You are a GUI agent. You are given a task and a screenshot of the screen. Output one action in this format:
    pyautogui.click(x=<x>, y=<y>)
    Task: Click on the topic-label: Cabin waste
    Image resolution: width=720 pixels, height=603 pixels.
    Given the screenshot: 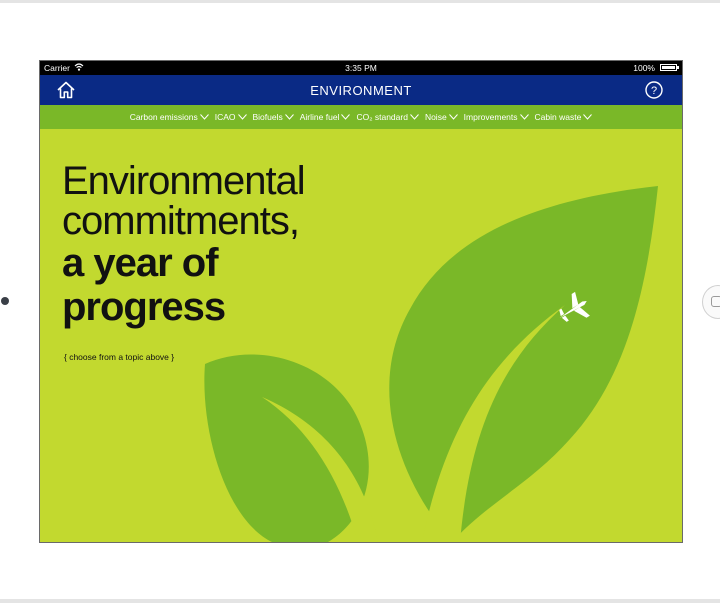 What is the action you would take?
    pyautogui.click(x=558, y=117)
    